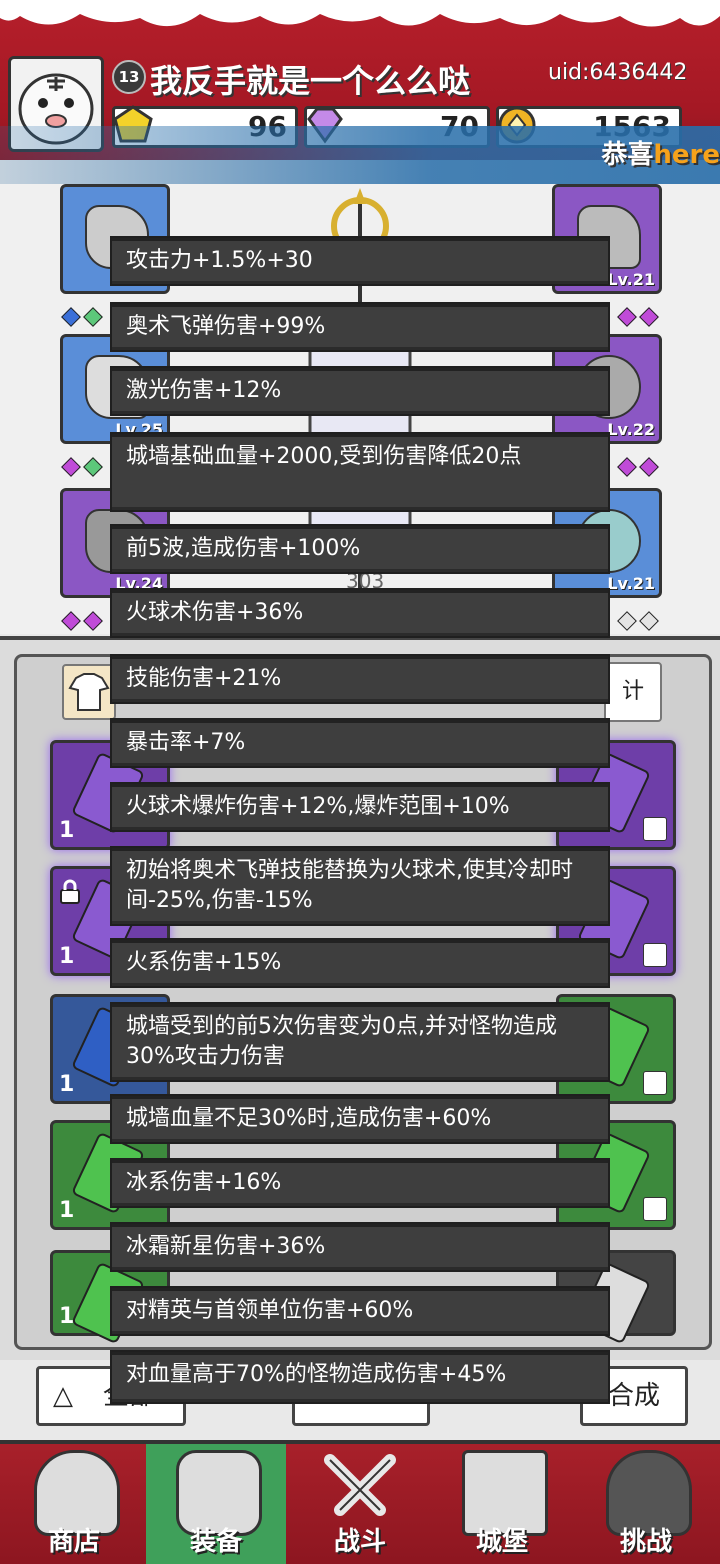 The image size is (720, 1564). Describe the element at coordinates (63, 1396) in the screenshot. I see `chevron-up-icon: △` at that location.